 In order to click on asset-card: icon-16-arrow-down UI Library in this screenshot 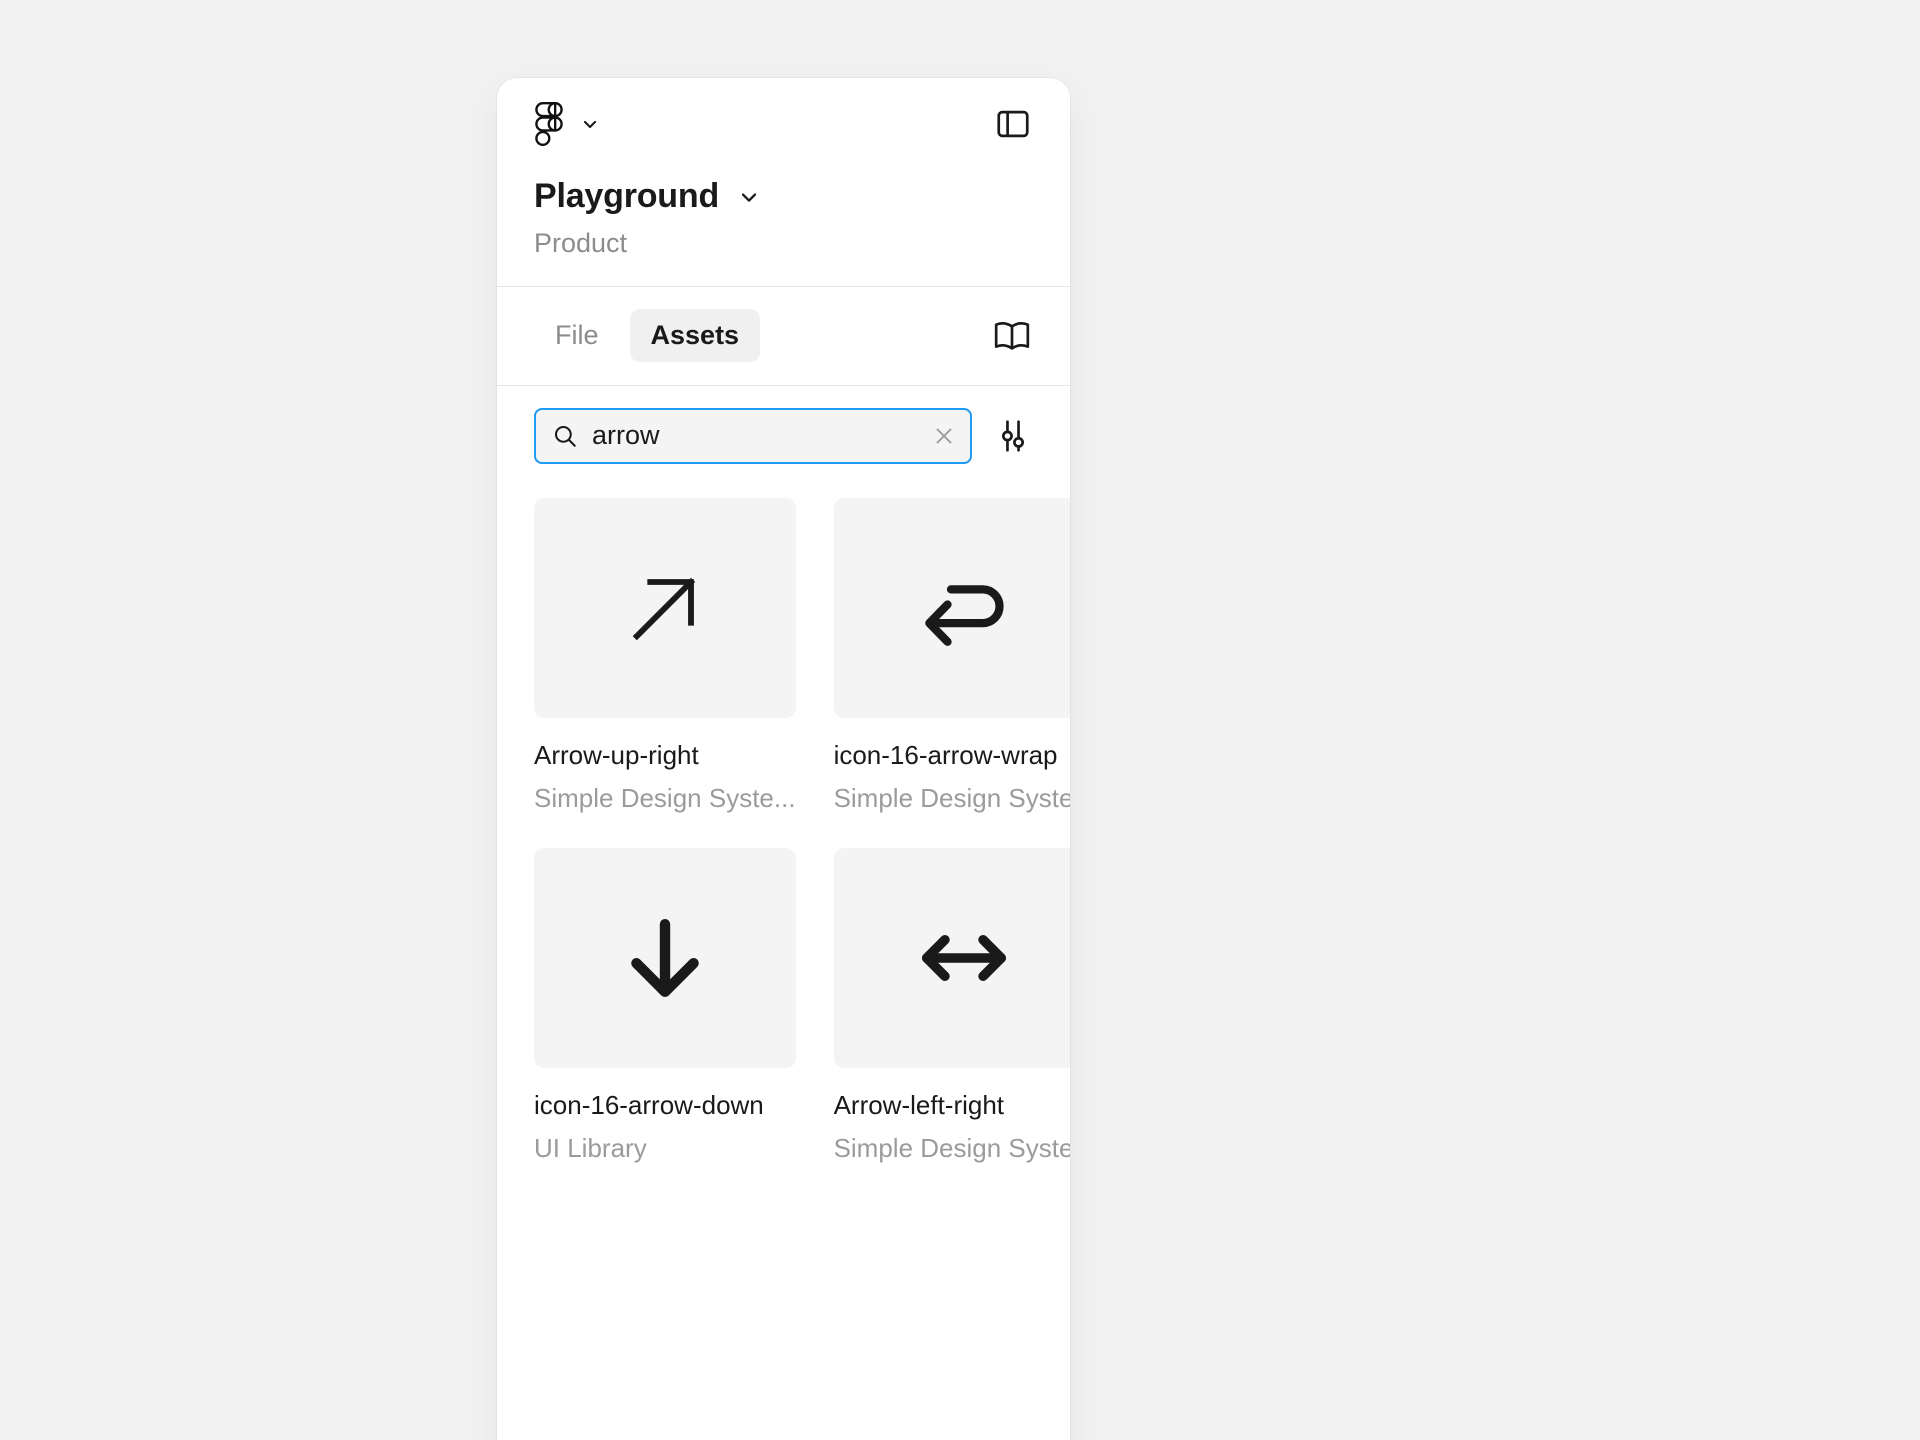, I will do `click(665, 1006)`.